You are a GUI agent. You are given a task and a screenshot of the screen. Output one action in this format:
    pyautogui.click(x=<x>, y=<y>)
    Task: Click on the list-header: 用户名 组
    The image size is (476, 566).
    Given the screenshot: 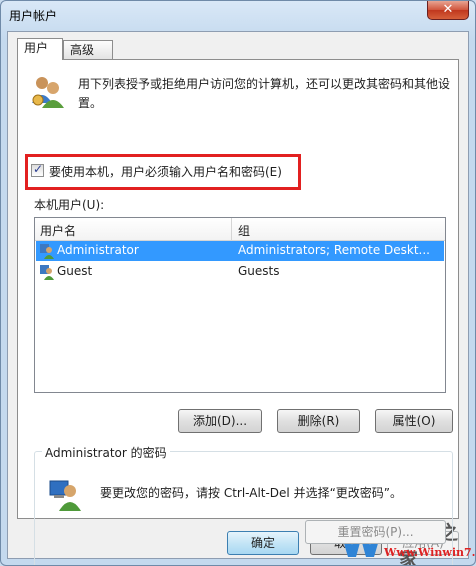 What is the action you would take?
    pyautogui.click(x=240, y=229)
    